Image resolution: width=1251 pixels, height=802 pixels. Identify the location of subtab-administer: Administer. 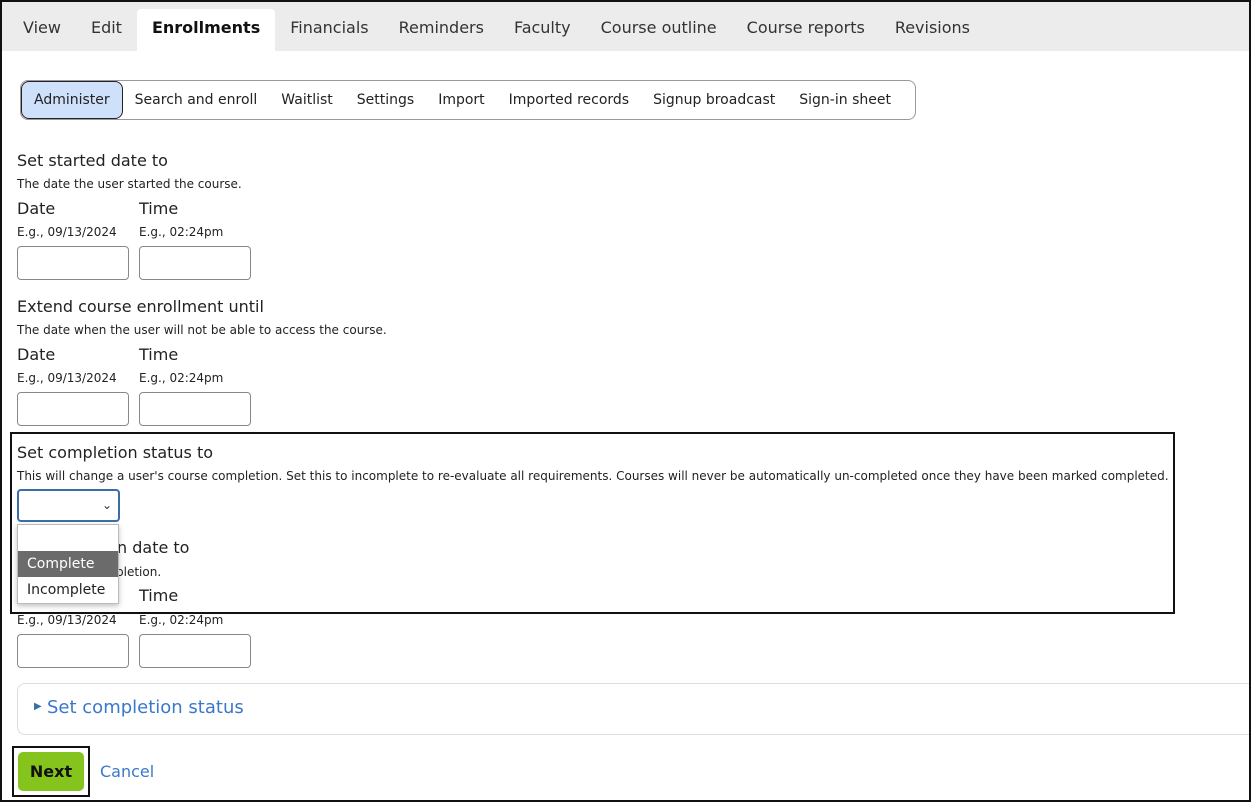
(72, 100).